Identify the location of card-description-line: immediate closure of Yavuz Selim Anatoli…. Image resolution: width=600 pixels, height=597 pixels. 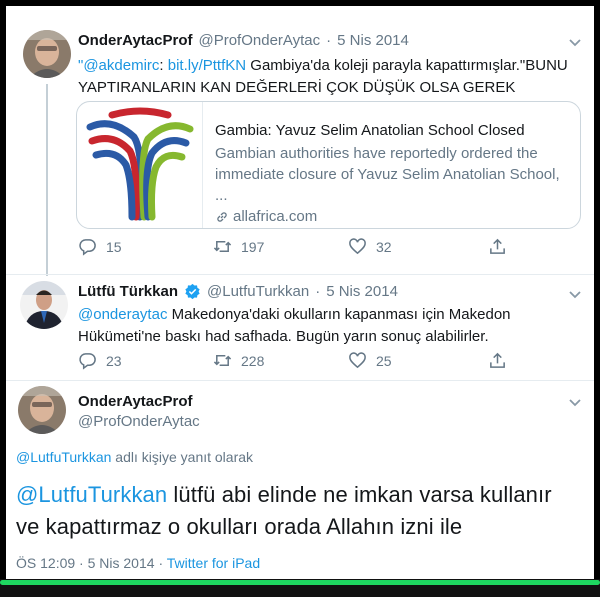
(387, 185).